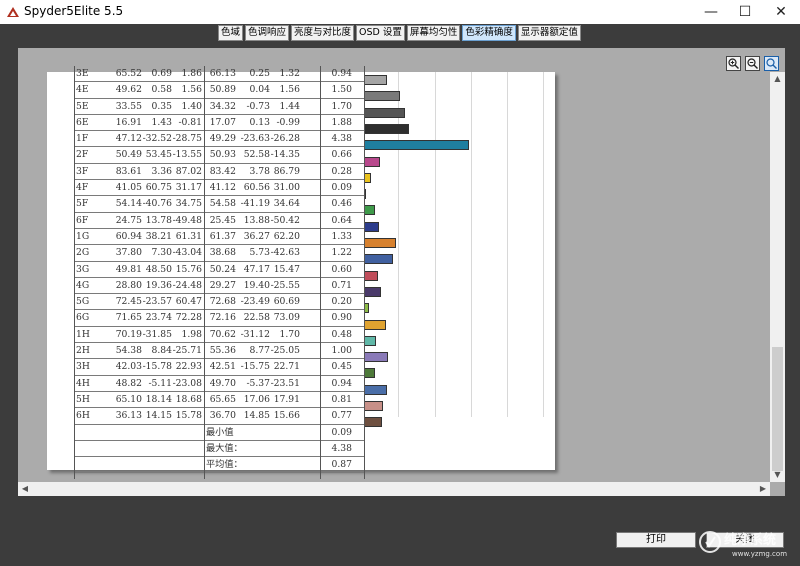 This screenshot has height=566, width=800. Describe the element at coordinates (286, 236) in the screenshot. I see `lab-value: 62.20` at that location.